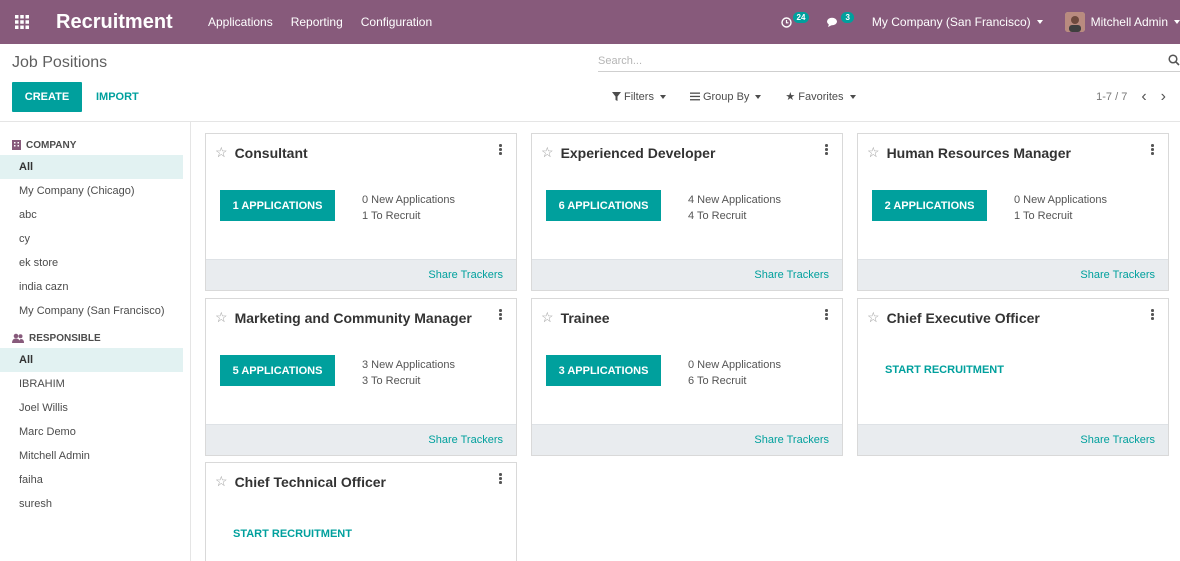 This screenshot has height=561, width=1180. What do you see at coordinates (353, 318) in the screenshot?
I see `job-title: Marketing and Community Manager` at bounding box center [353, 318].